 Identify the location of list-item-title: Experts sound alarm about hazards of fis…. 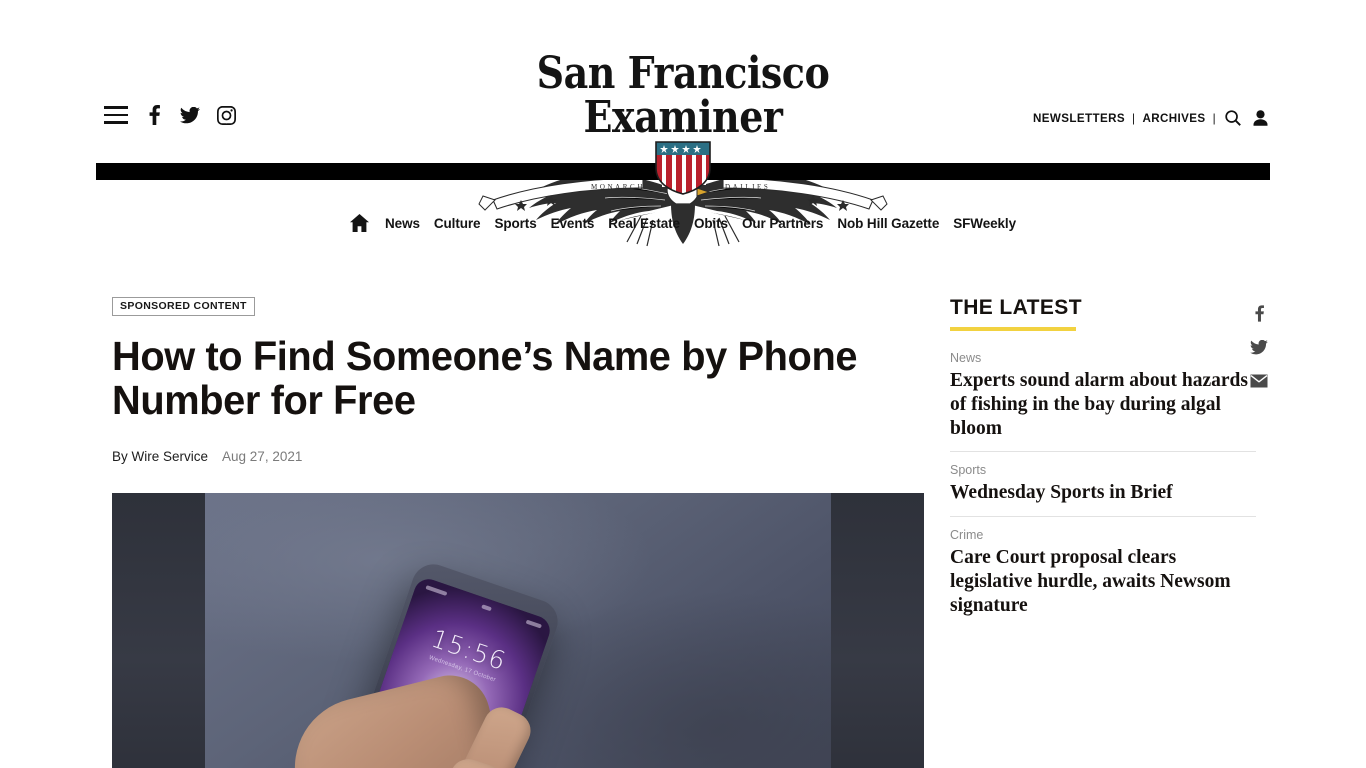
(1103, 404).